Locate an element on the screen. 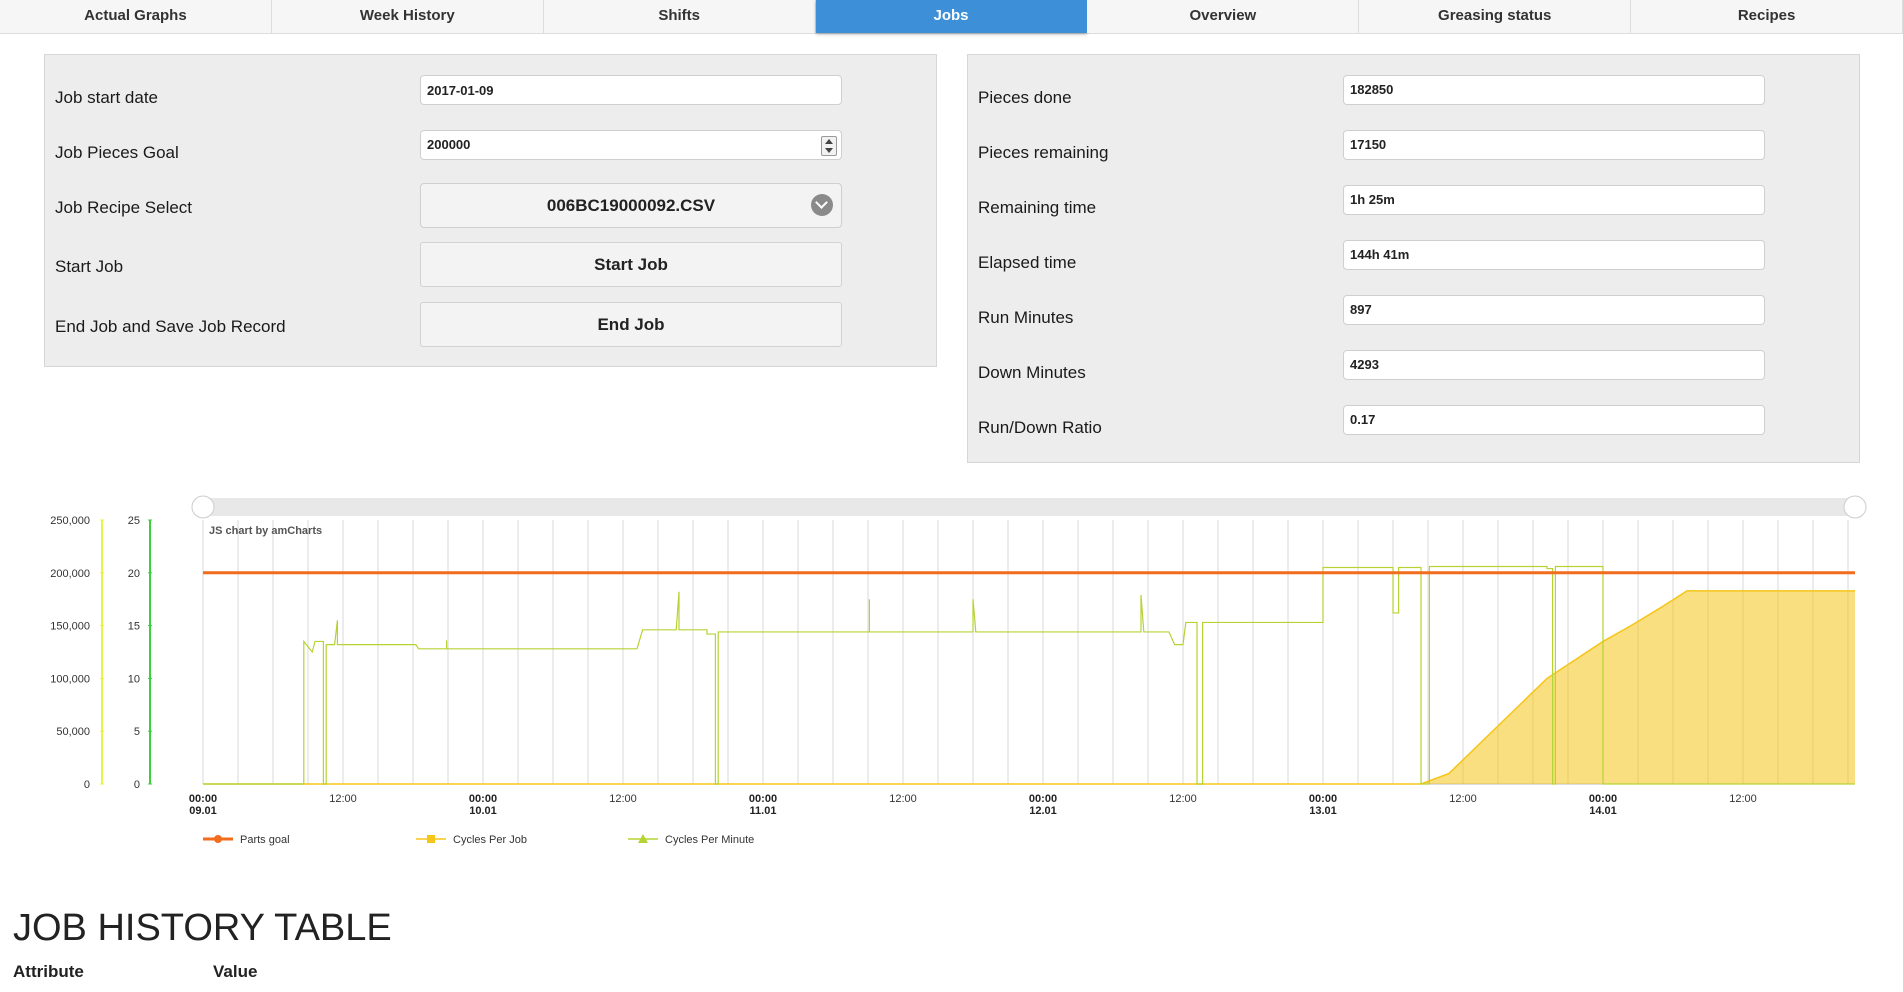  chart-scrollbar is located at coordinates (1029, 507).